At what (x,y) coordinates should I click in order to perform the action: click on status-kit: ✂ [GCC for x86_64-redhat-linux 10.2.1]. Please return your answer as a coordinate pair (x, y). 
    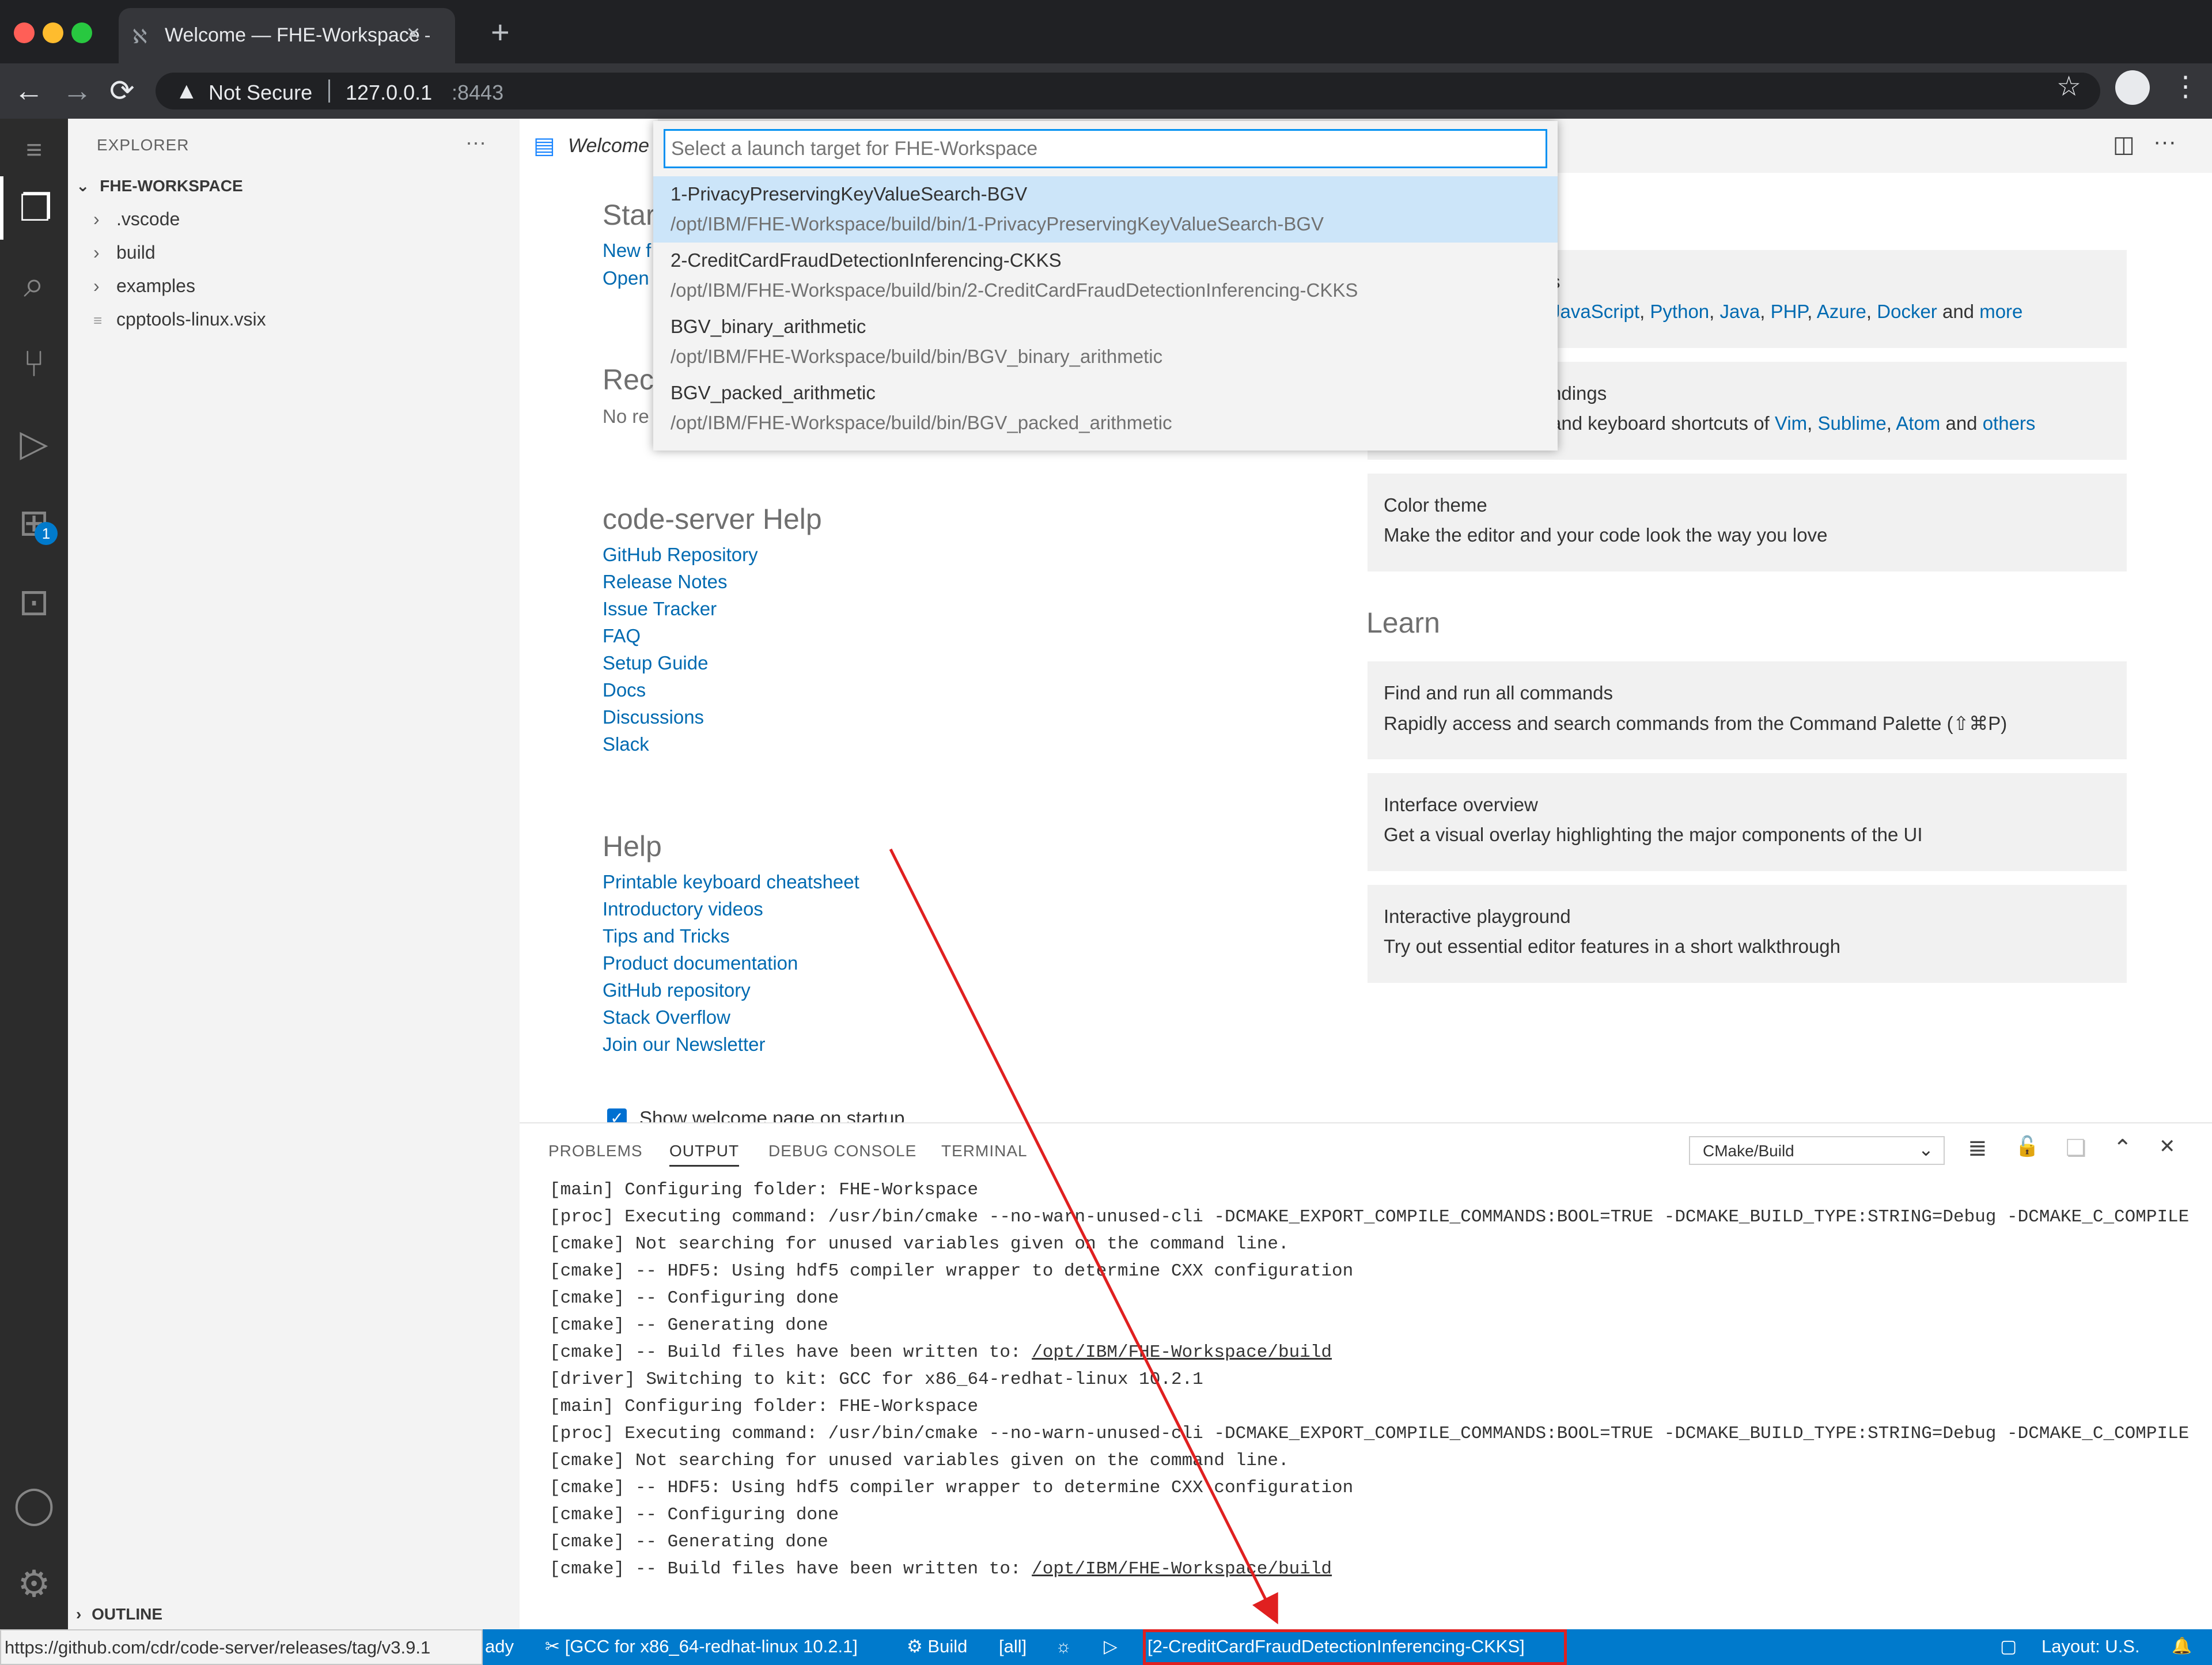
    Looking at the image, I should click on (701, 1646).